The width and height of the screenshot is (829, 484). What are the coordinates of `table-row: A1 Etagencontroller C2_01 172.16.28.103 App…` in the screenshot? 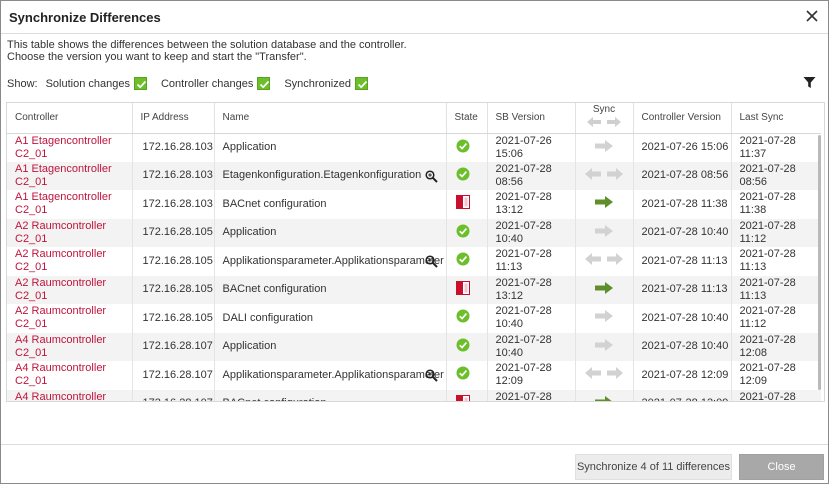 It's located at (414, 147).